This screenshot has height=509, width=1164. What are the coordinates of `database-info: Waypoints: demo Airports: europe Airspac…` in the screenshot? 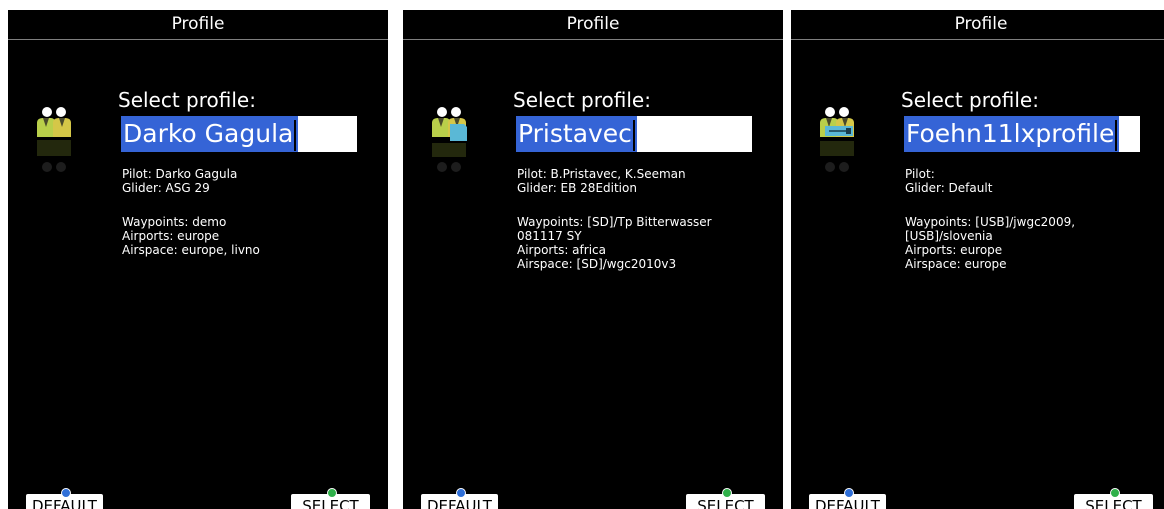 It's located at (191, 236).